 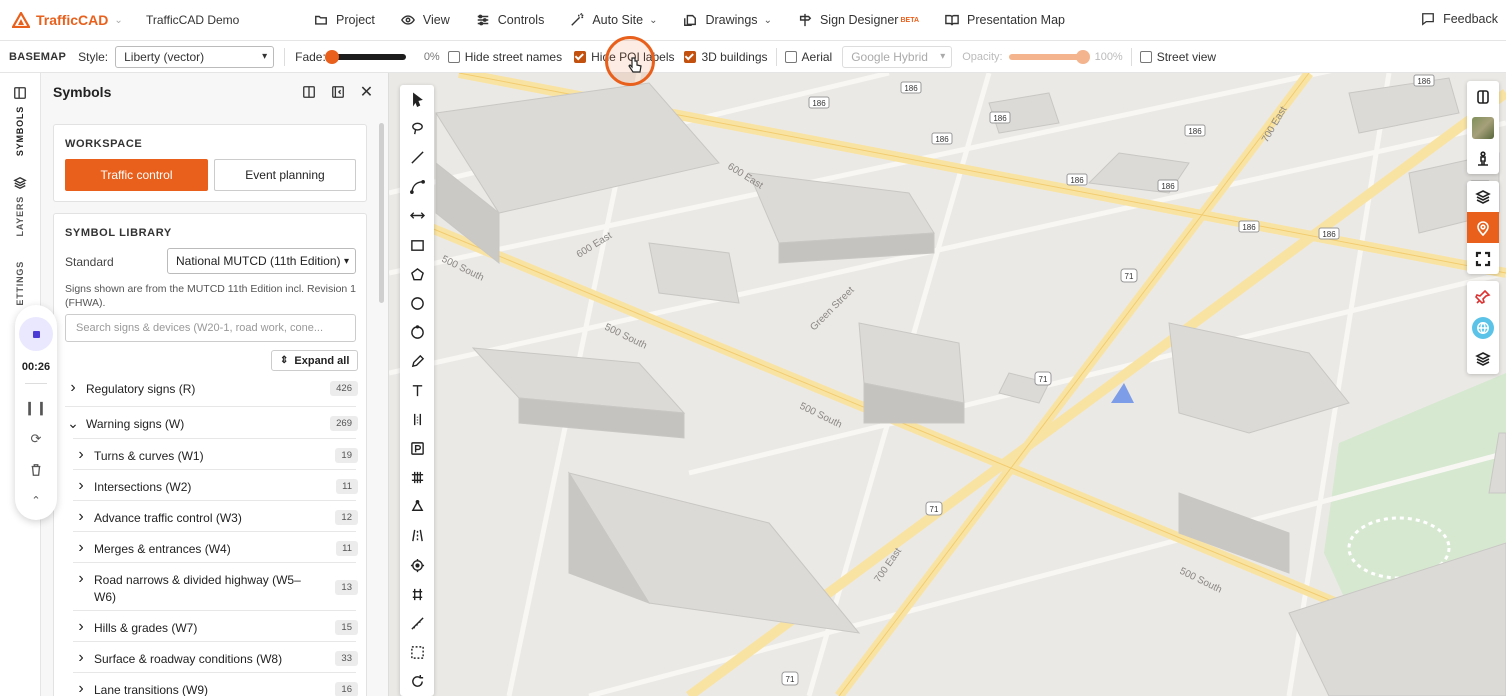 I want to click on polygon-icon, so click(x=417, y=274).